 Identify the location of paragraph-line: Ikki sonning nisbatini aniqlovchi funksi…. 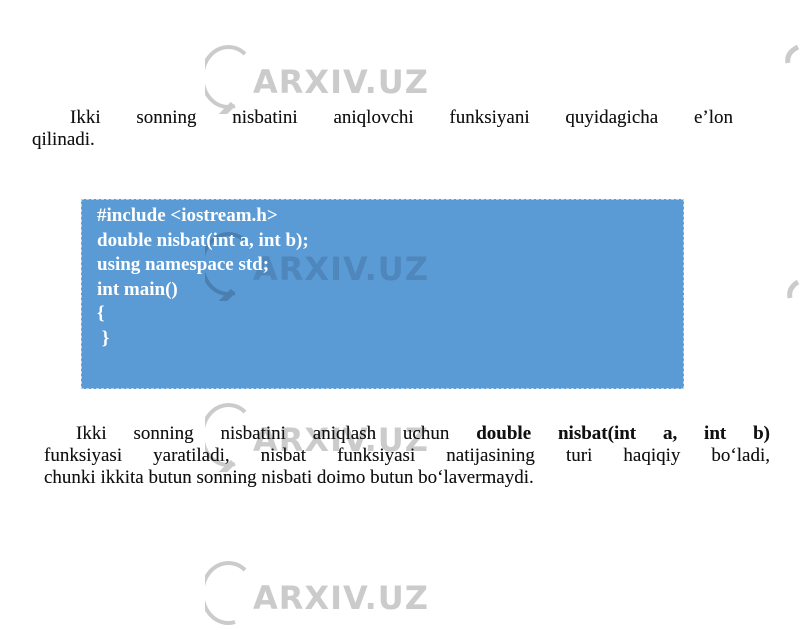
(401, 117).